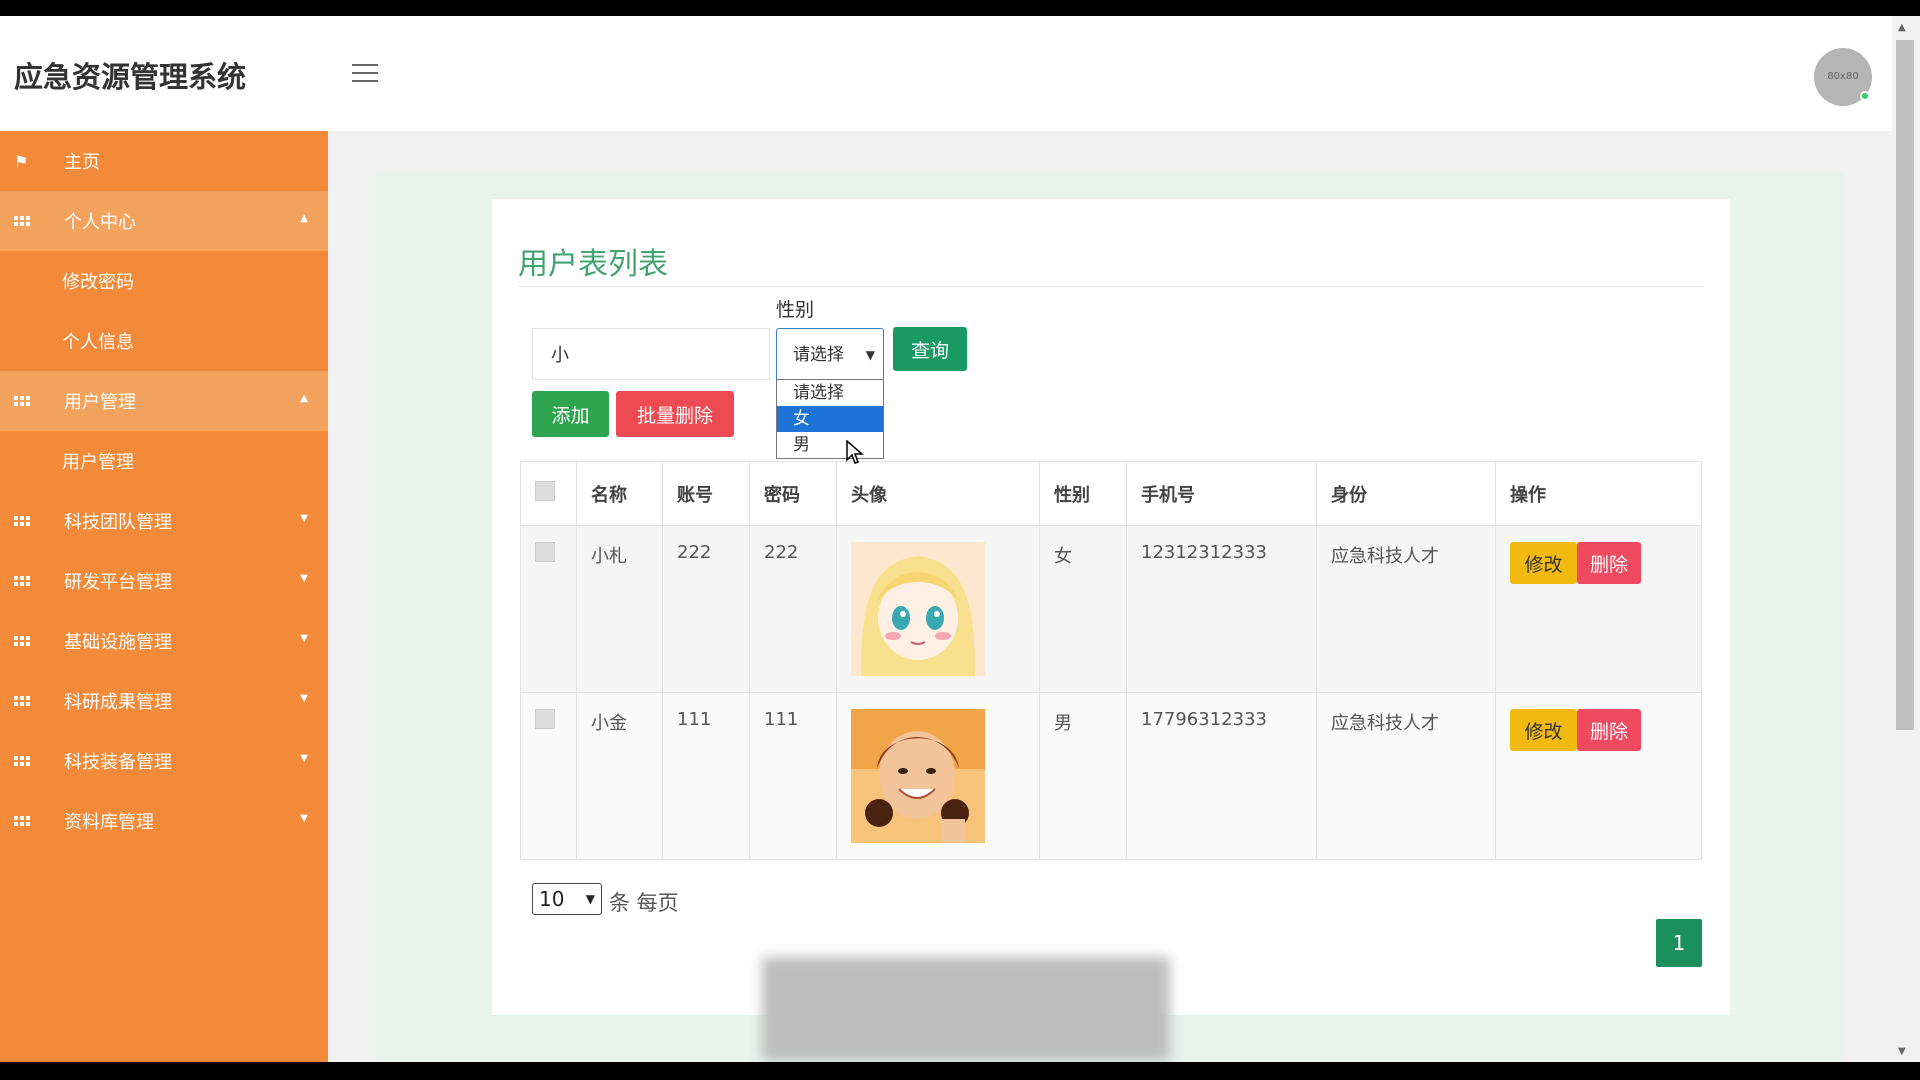 Image resolution: width=1920 pixels, height=1080 pixels. I want to click on column-header: 账号, so click(706, 493).